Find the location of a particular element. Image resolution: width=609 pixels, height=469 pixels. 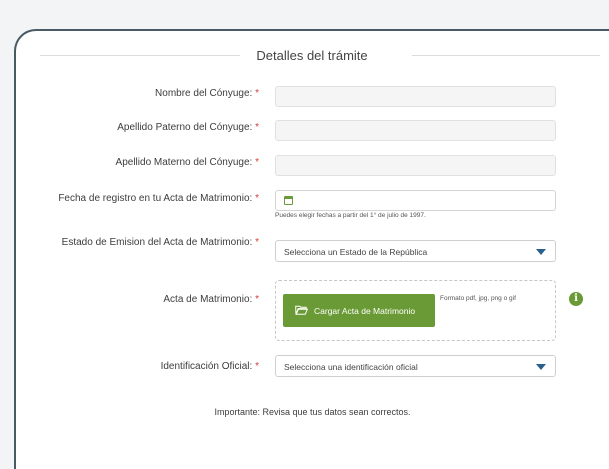

identificacion-label: Identificación Oficial: * is located at coordinates (210, 366).